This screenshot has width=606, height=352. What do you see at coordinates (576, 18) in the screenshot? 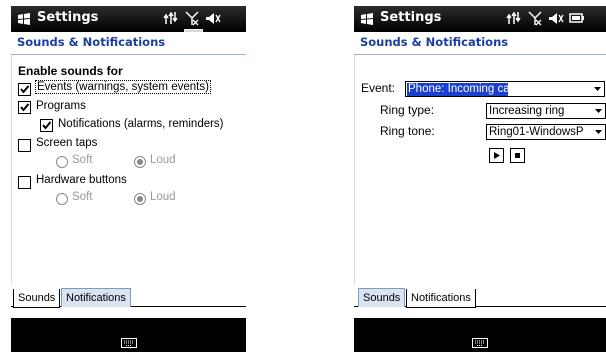
I see `battery-icon` at bounding box center [576, 18].